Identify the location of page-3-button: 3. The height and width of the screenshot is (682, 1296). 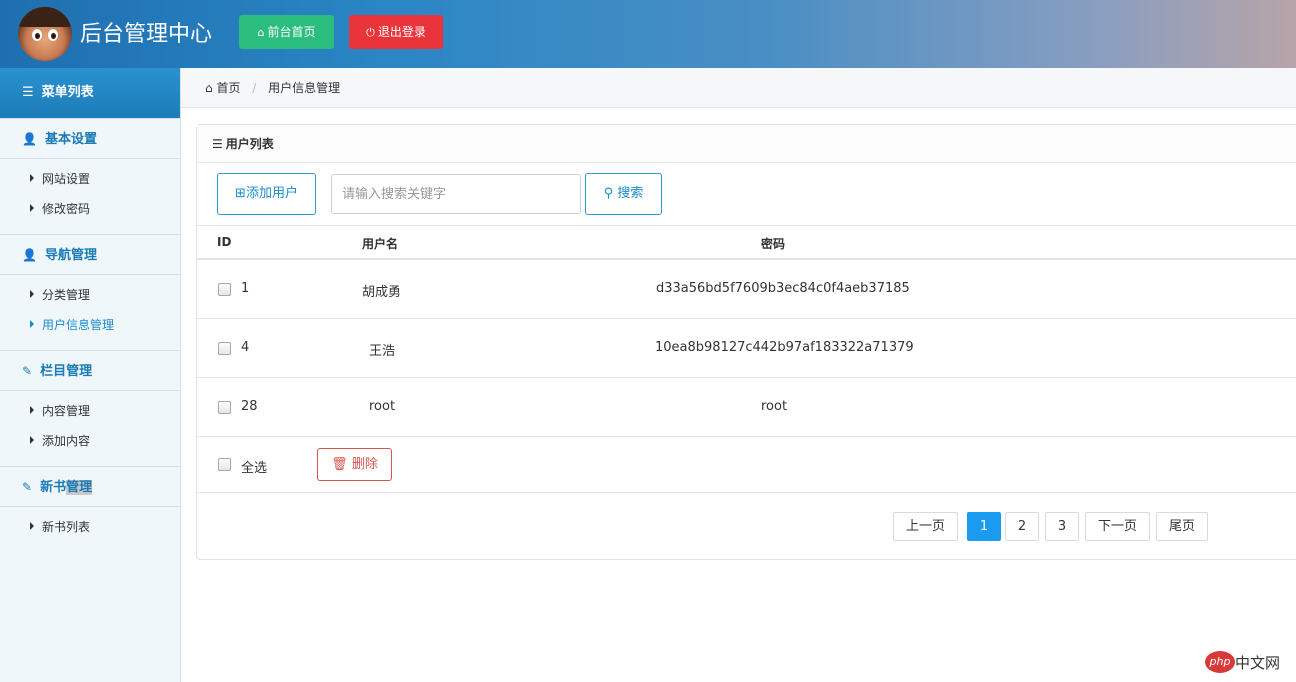
(1062, 526).